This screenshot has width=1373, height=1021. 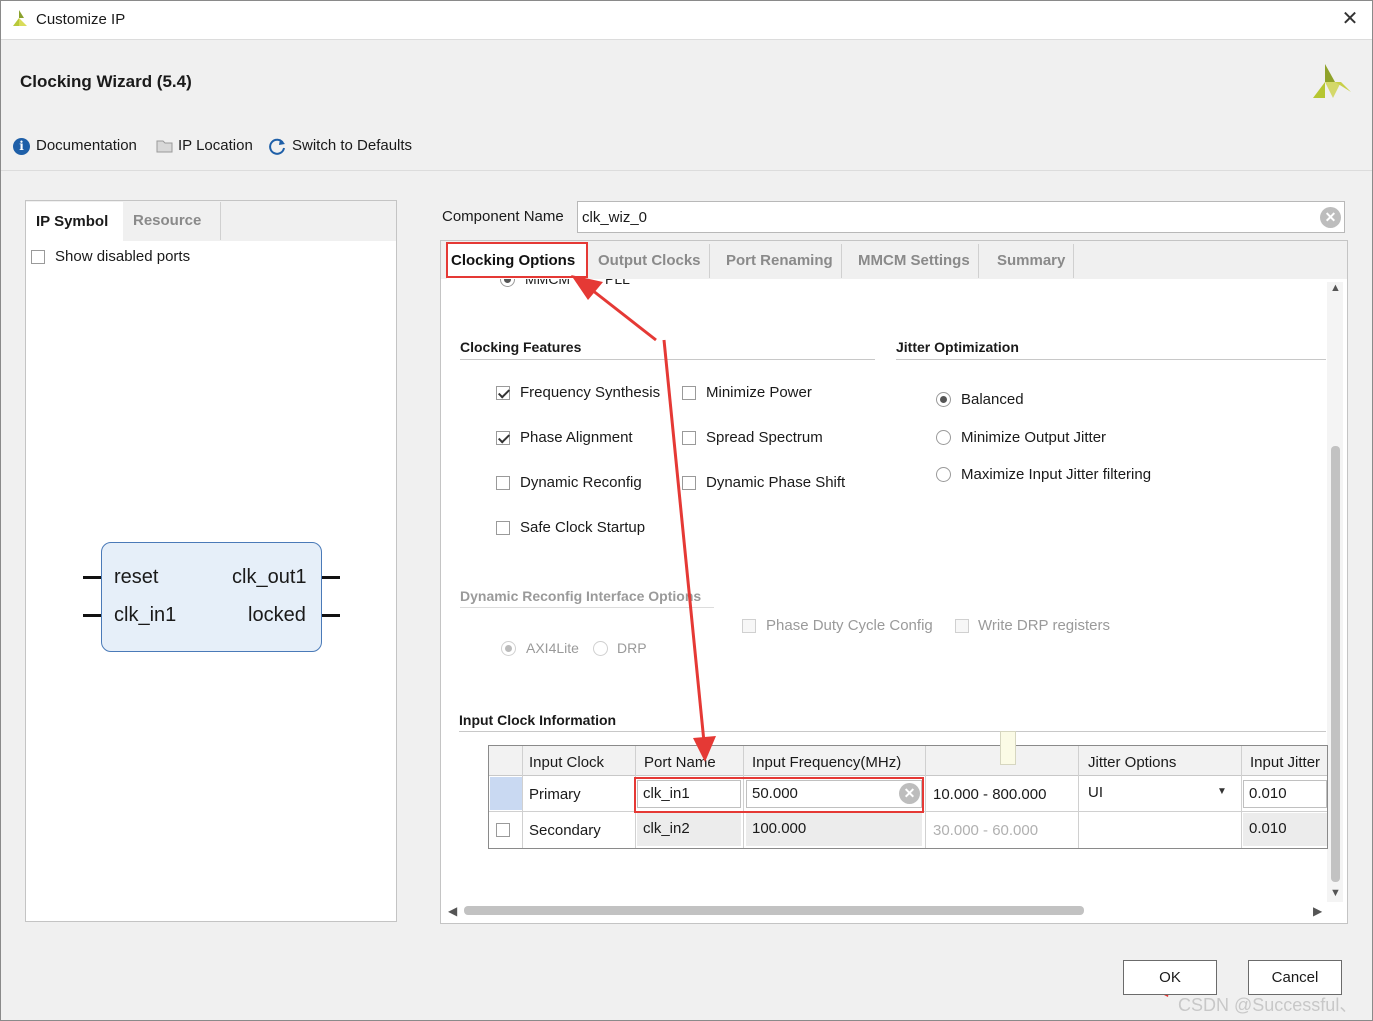 What do you see at coordinates (1295, 977) in the screenshot?
I see `cancel-button: Cancel` at bounding box center [1295, 977].